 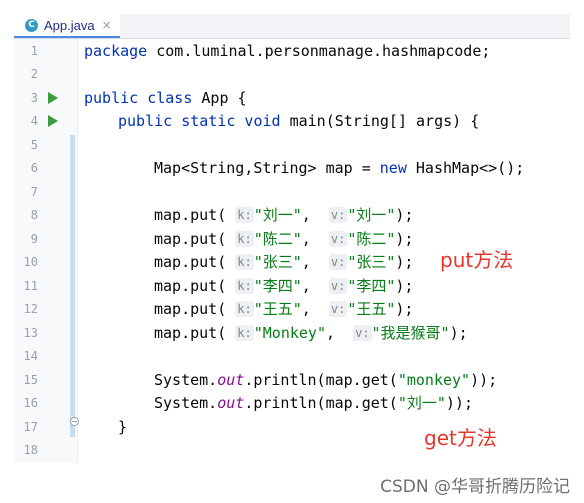 I want to click on java-class-icon: C, so click(x=31, y=25).